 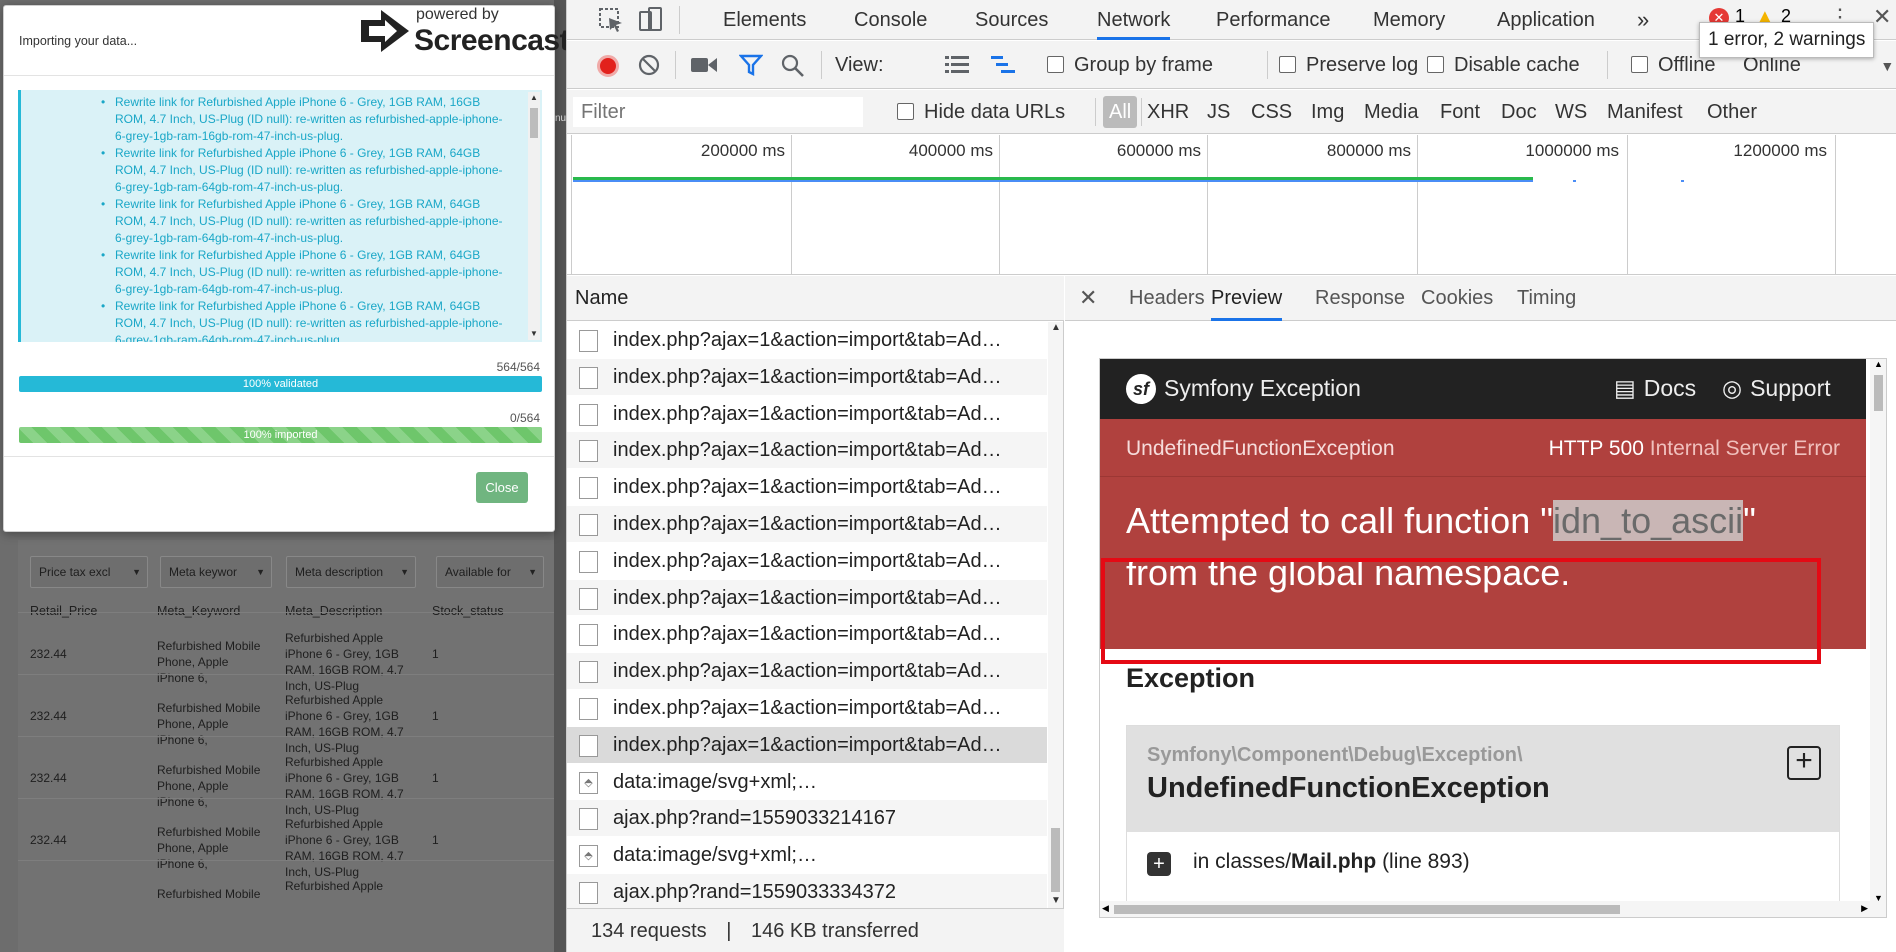 I want to click on filter-type-xhr: XHR, so click(x=1168, y=112).